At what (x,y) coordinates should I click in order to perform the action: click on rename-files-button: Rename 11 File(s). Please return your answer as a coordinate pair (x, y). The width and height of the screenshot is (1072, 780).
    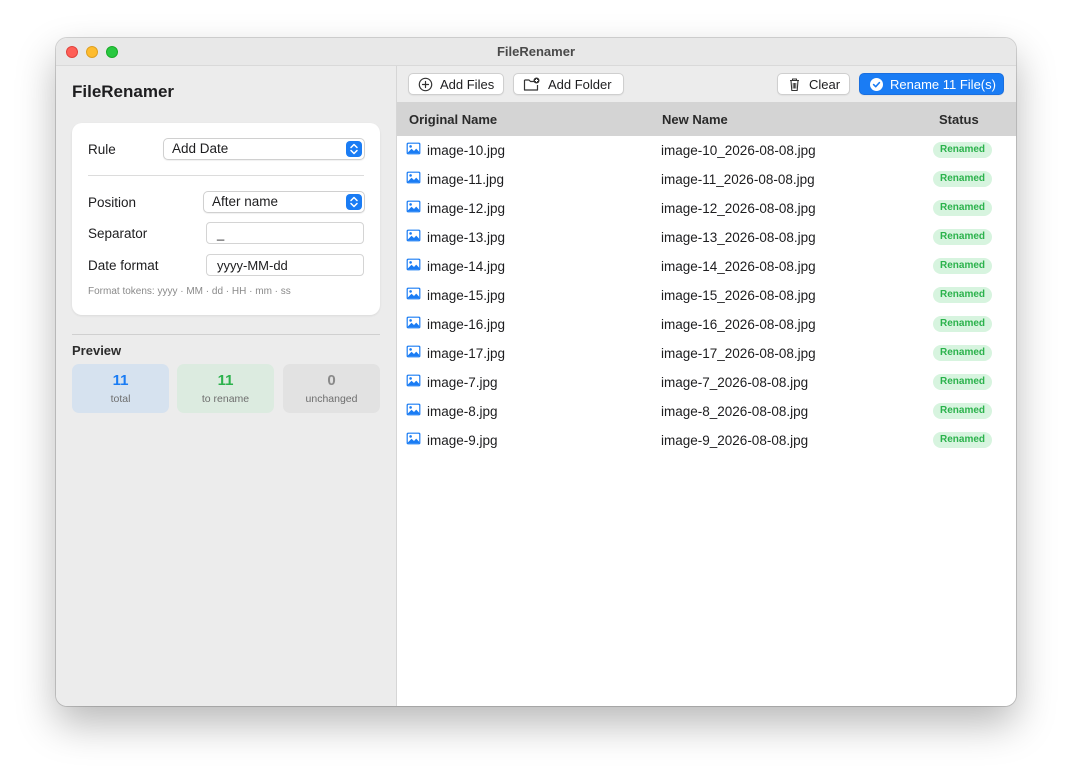
    Looking at the image, I should click on (931, 84).